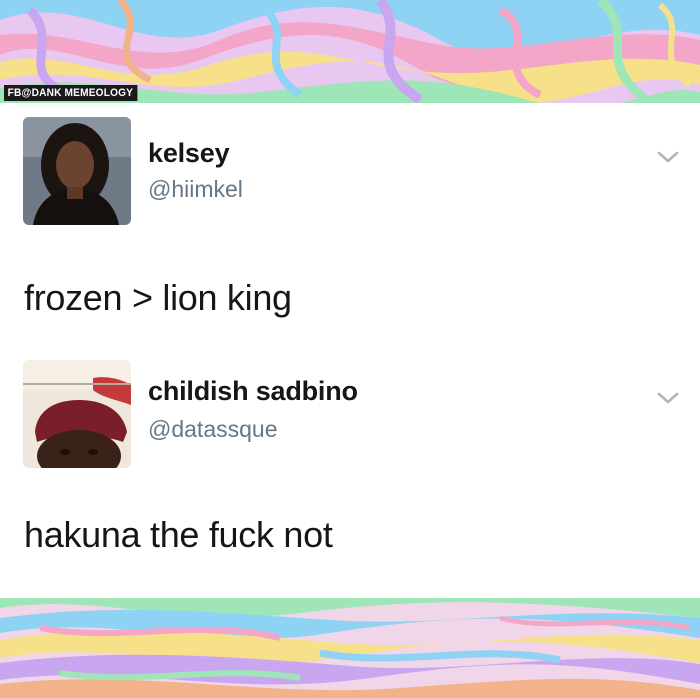 Image resolution: width=700 pixels, height=698 pixels. What do you see at coordinates (178, 534) in the screenshot?
I see `tweet-text: hakuna the fuck not` at bounding box center [178, 534].